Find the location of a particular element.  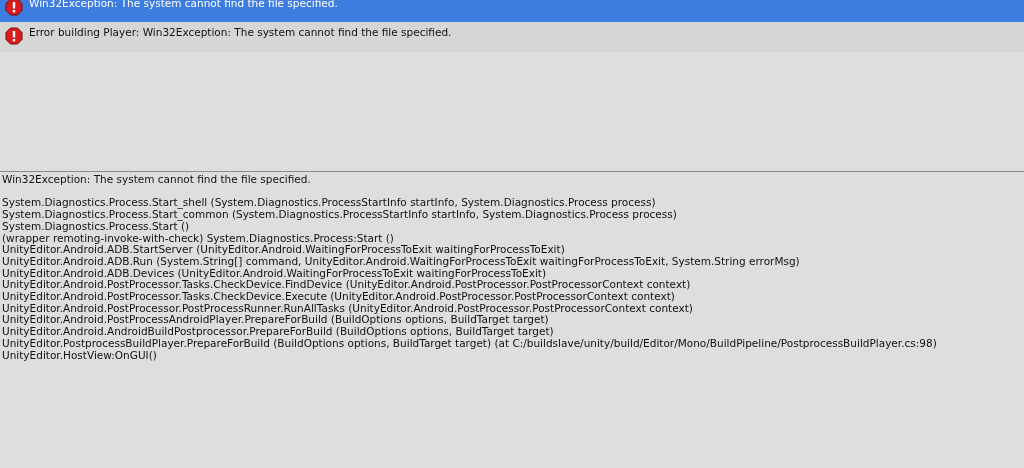

stack-trace-line: UnityEditor.Android.AndroidBuildPostprocessor.PrepareForBuild (BuildOptions options, BuildTarget target) is located at coordinates (278, 332).